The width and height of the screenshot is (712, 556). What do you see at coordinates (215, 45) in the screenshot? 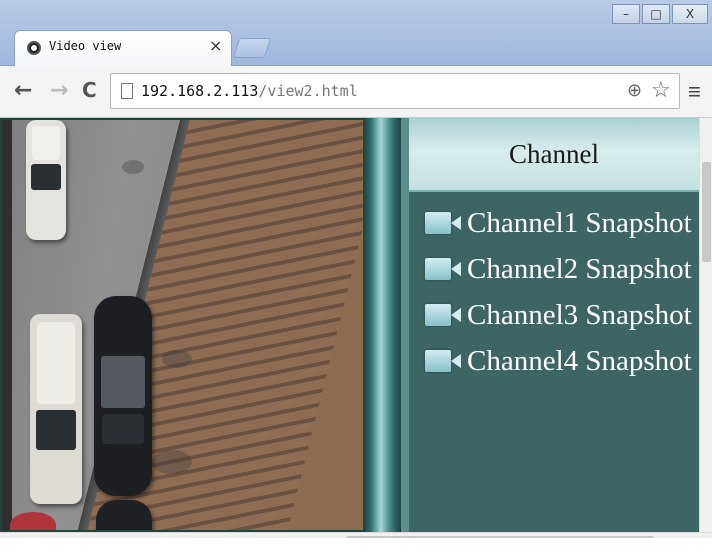
I see `tab-close-icon: ×` at bounding box center [215, 45].